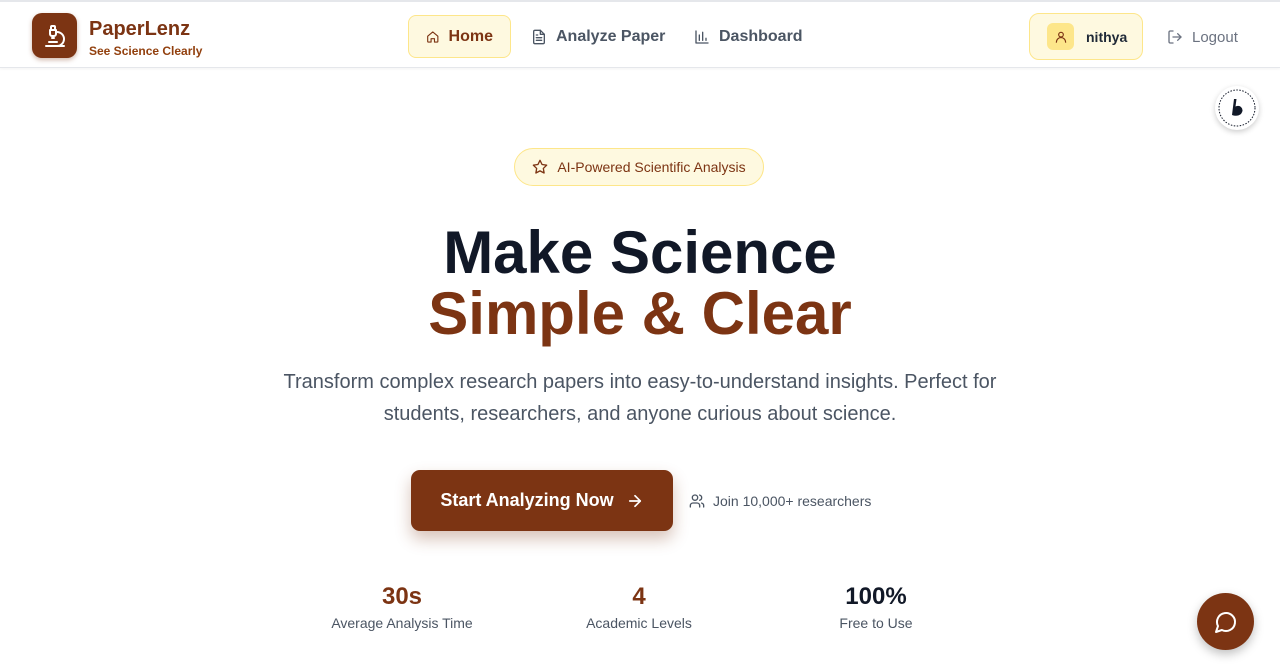 The height and width of the screenshot is (670, 1280). I want to click on ai-badge: AI-Powered Scientific Analysis, so click(639, 167).